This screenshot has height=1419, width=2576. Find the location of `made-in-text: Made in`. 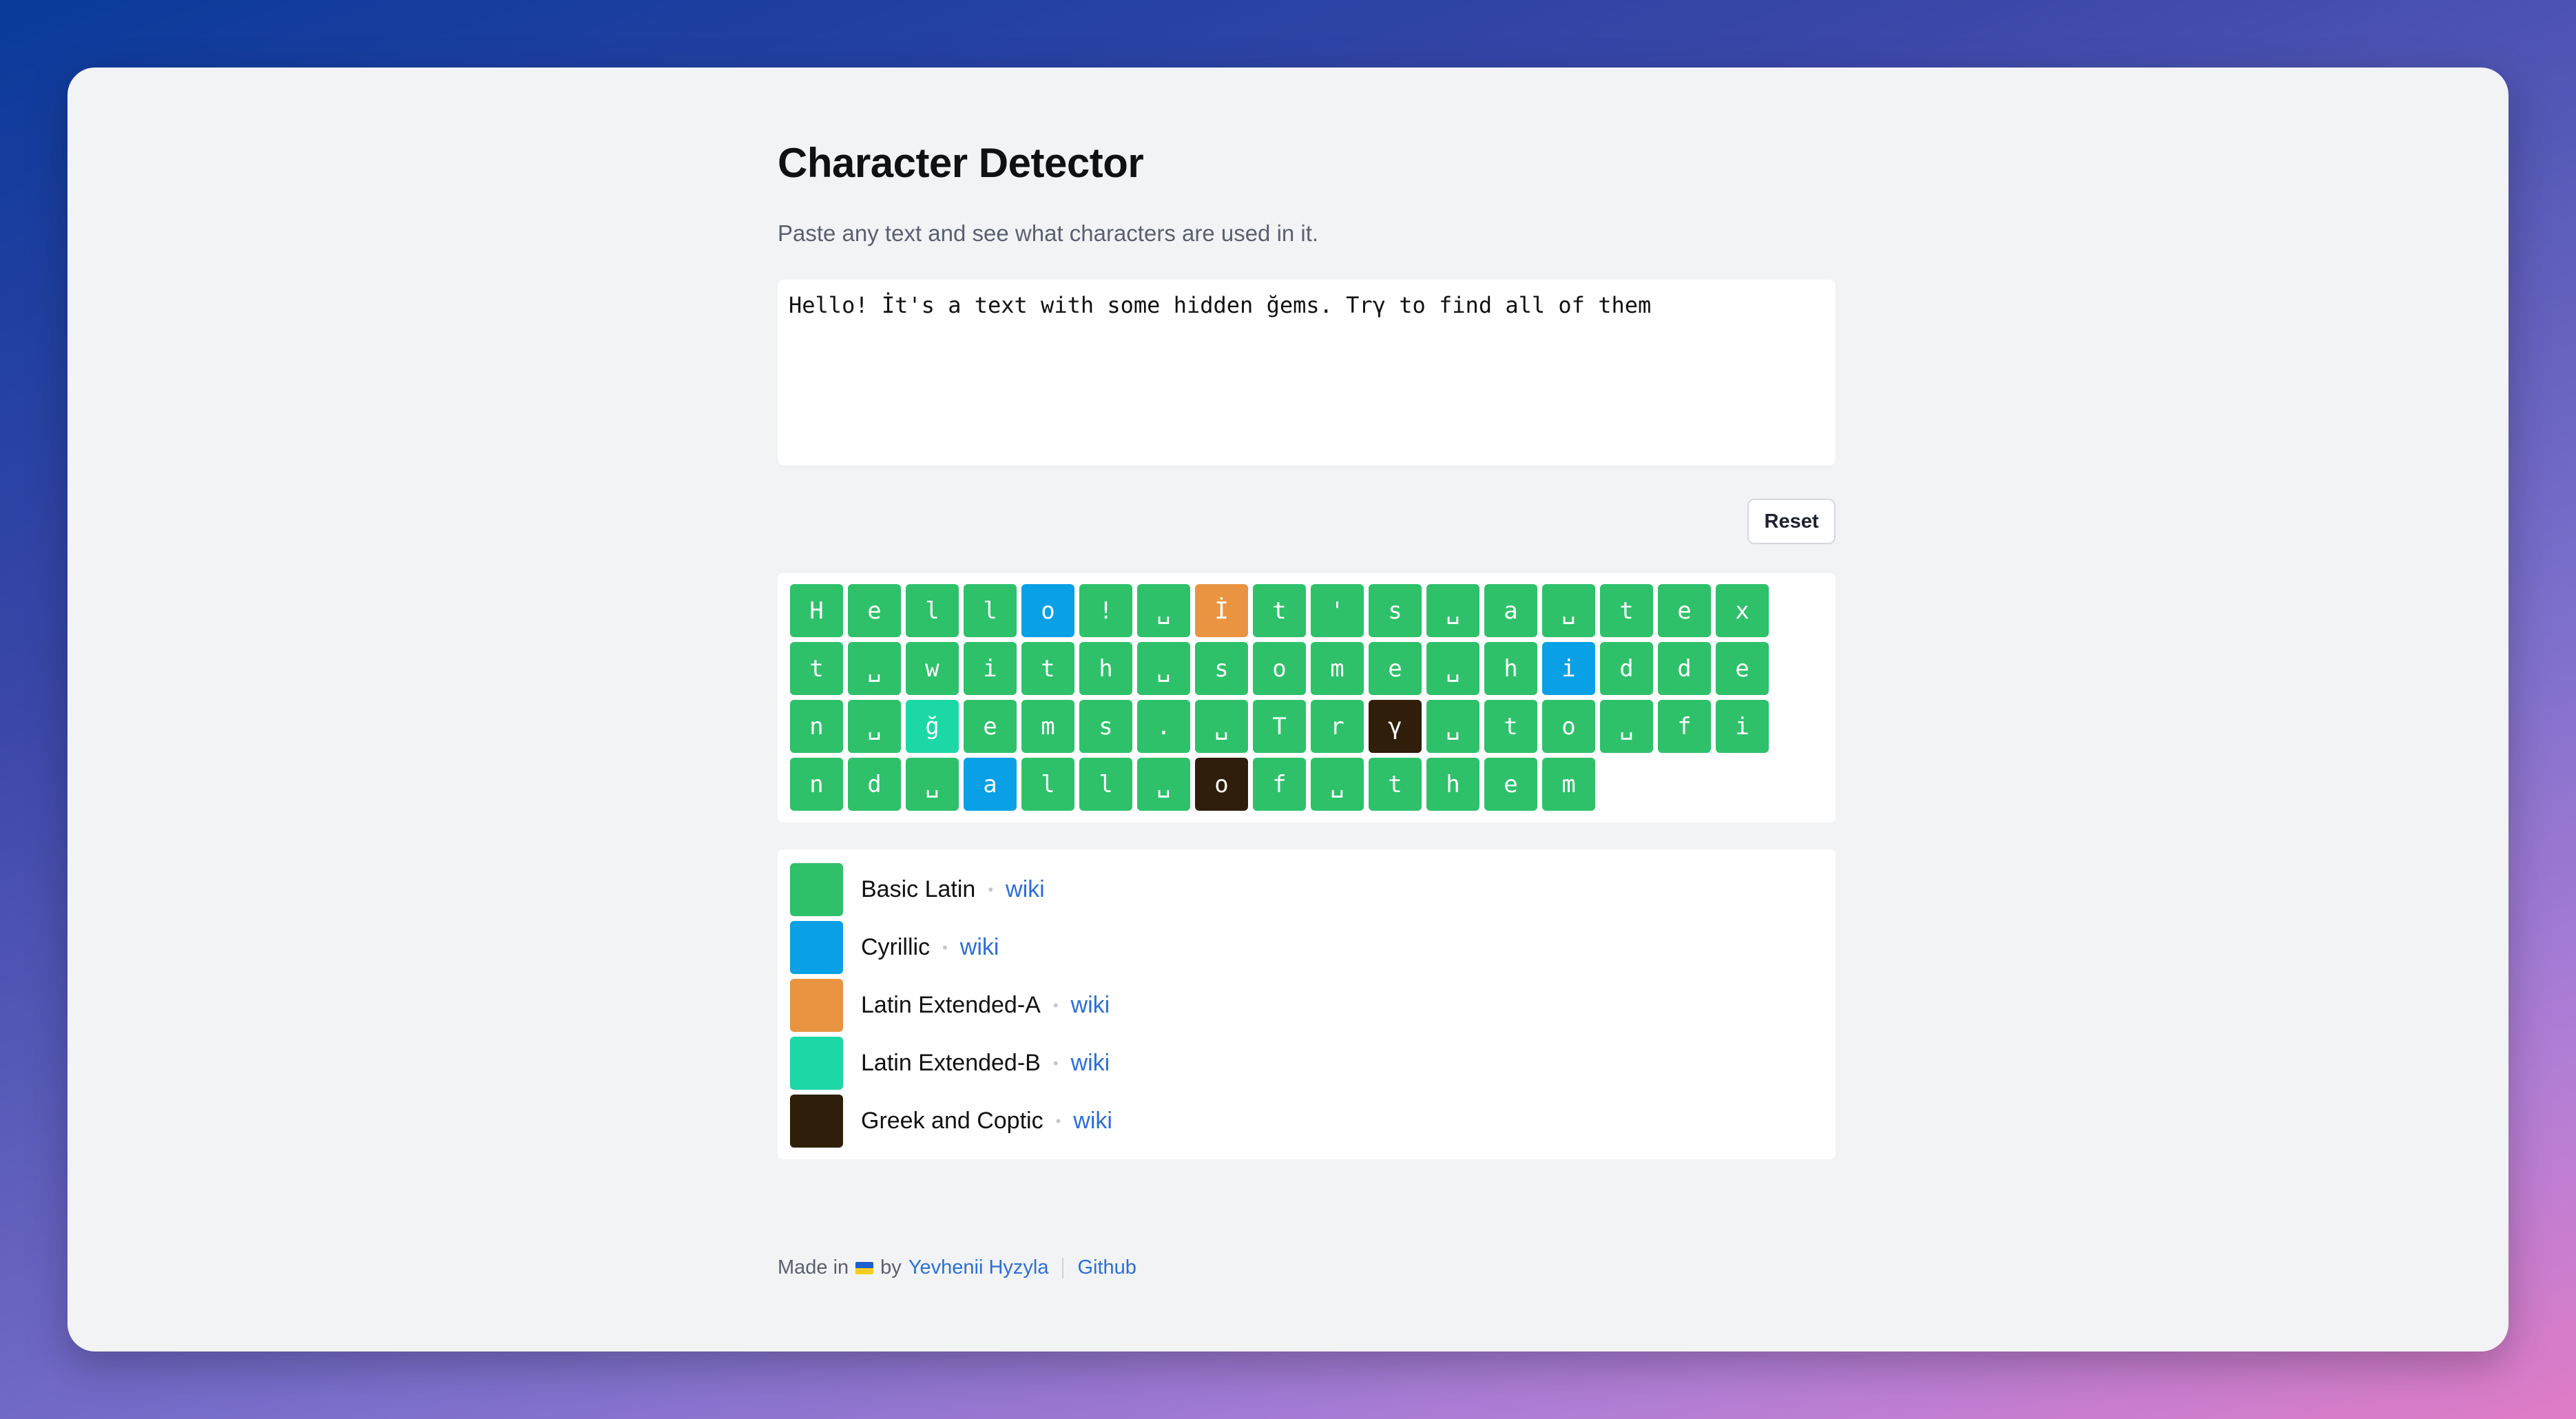

made-in-text: Made in is located at coordinates (813, 1267).